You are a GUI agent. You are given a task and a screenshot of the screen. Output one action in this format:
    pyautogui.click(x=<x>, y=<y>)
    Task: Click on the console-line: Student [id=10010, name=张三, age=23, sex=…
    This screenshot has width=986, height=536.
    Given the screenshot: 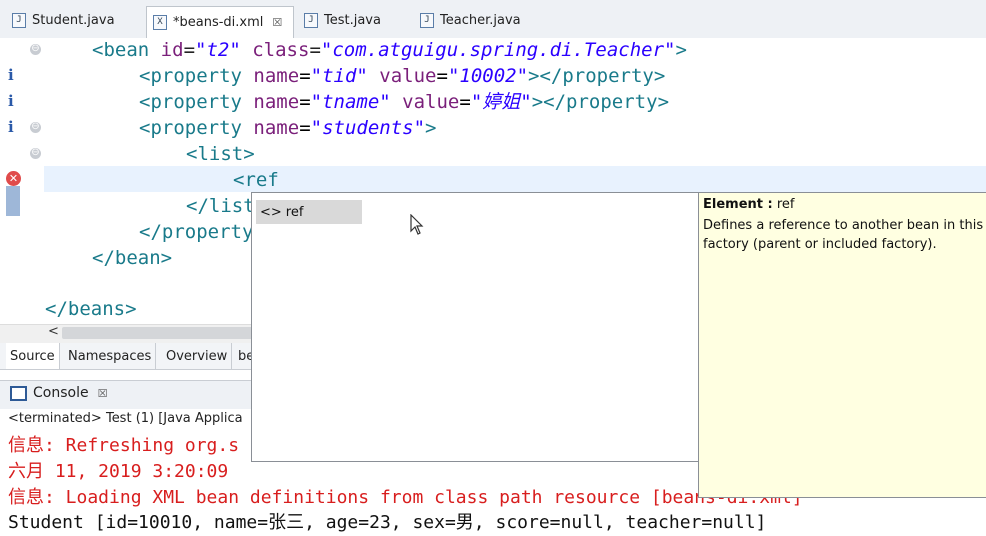 What is the action you would take?
    pyautogui.click(x=387, y=522)
    